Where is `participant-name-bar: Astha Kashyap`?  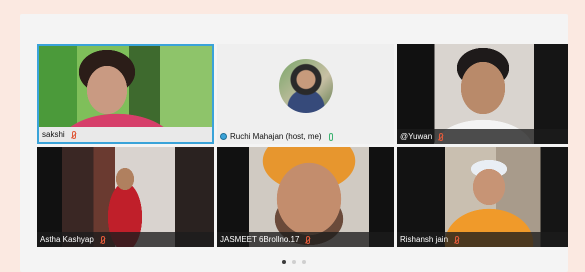
participant-name-bar: Astha Kashyap is located at coordinates (125, 239).